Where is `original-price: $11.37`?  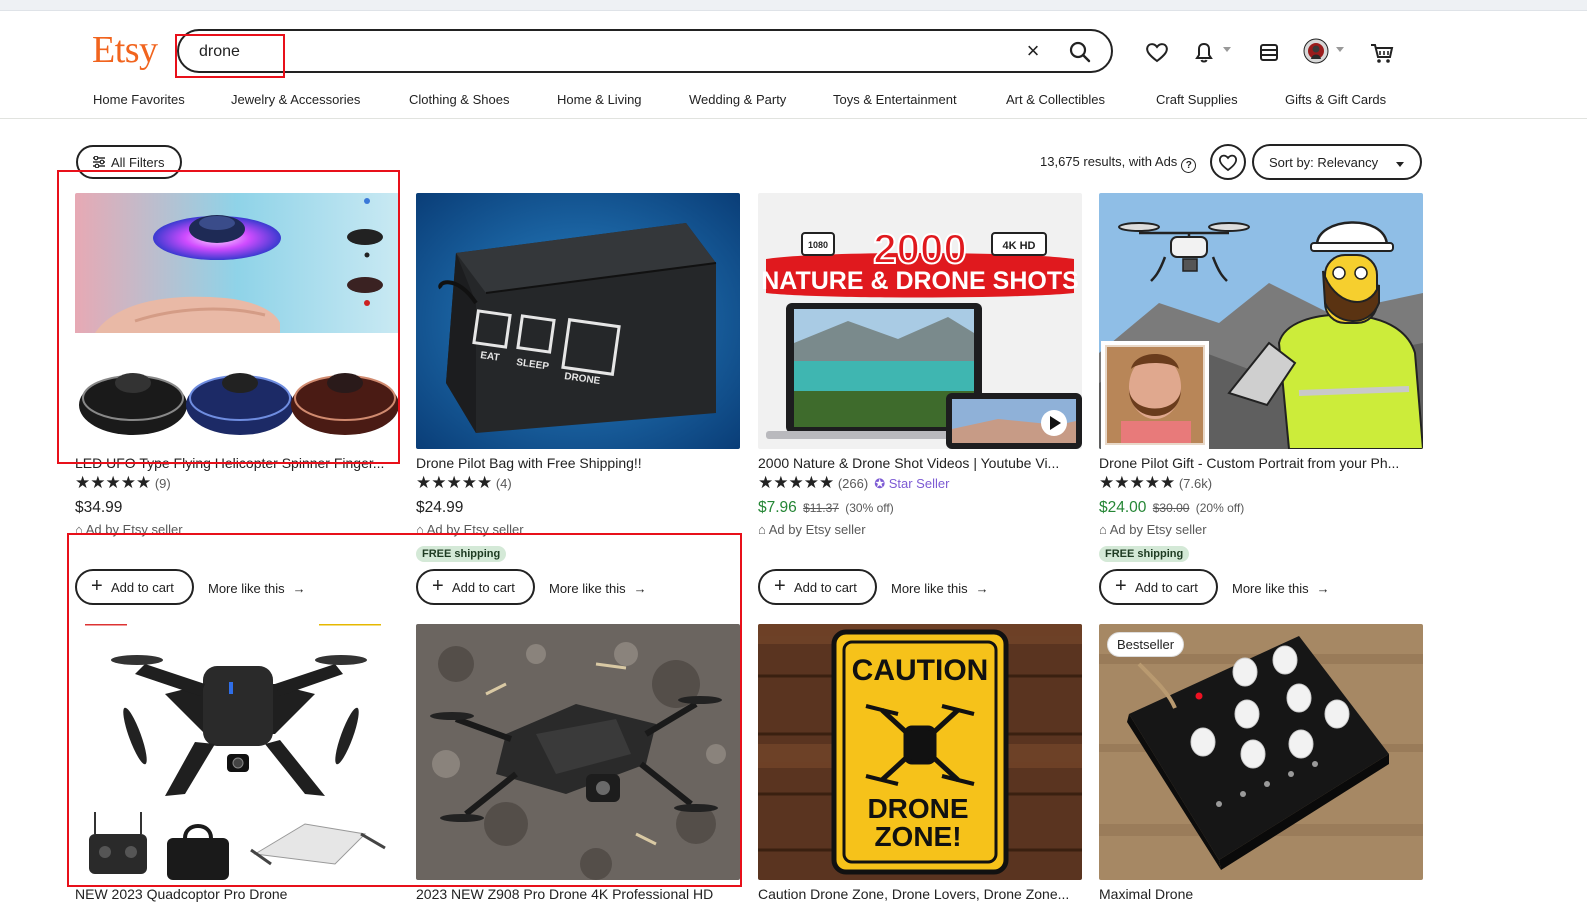
original-price: $11.37 is located at coordinates (821, 508).